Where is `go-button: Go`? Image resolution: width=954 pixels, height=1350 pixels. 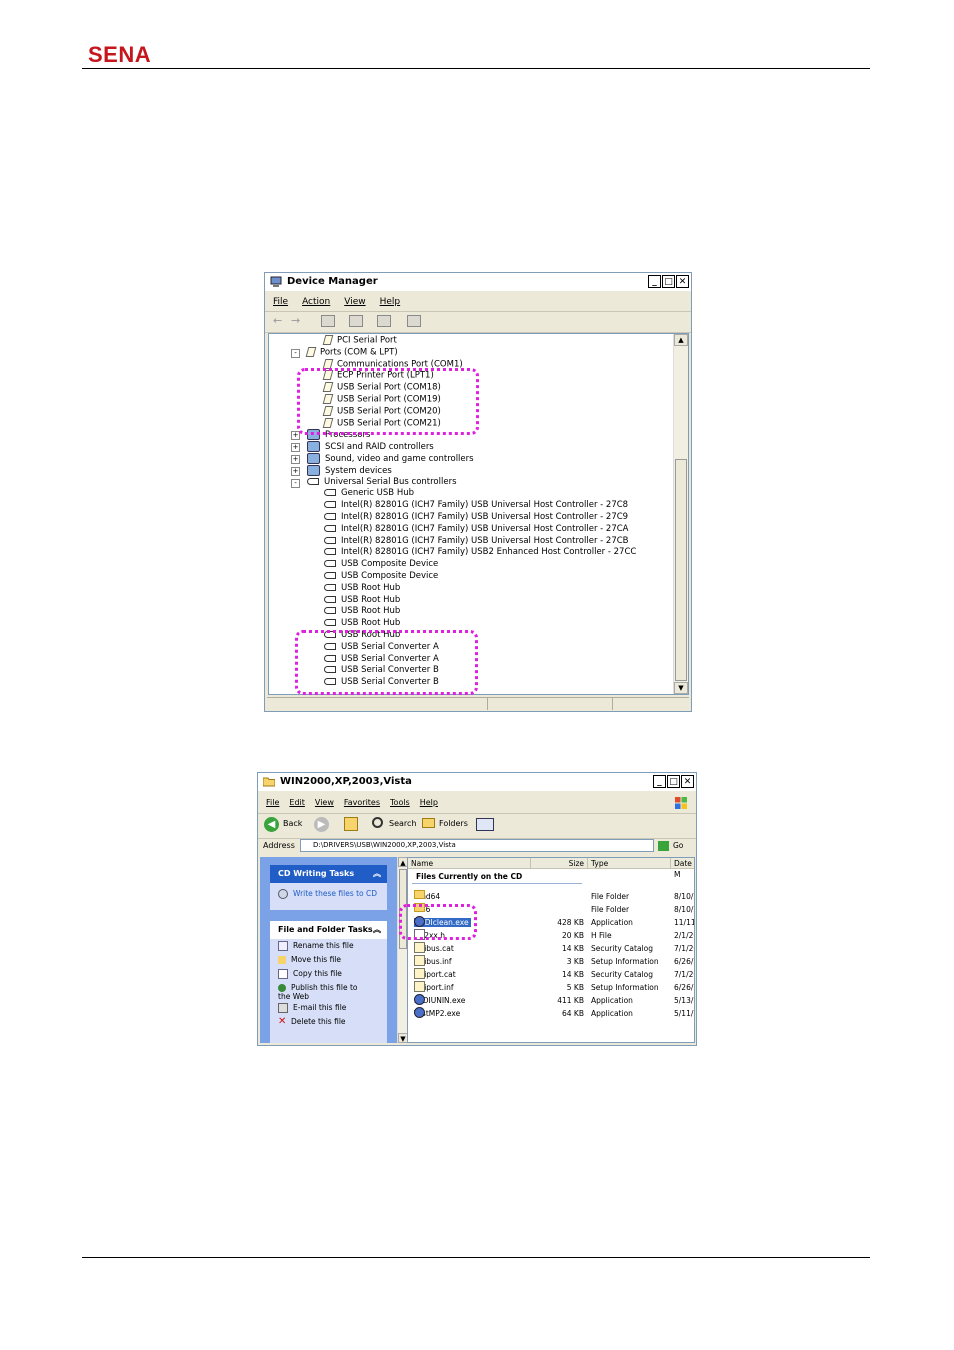 go-button: Go is located at coordinates (678, 846).